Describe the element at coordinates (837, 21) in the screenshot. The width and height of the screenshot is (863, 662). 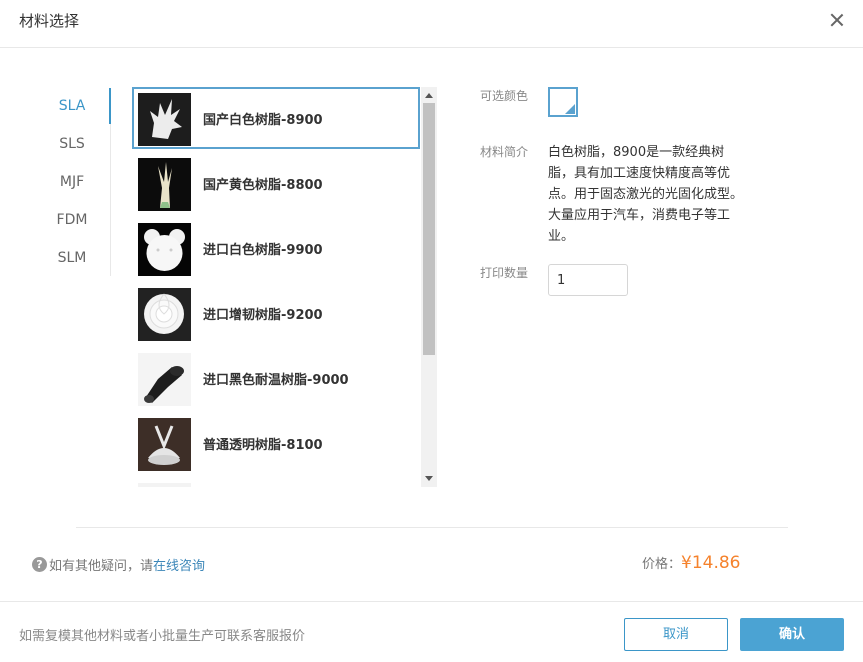
I see `close-icon` at that location.